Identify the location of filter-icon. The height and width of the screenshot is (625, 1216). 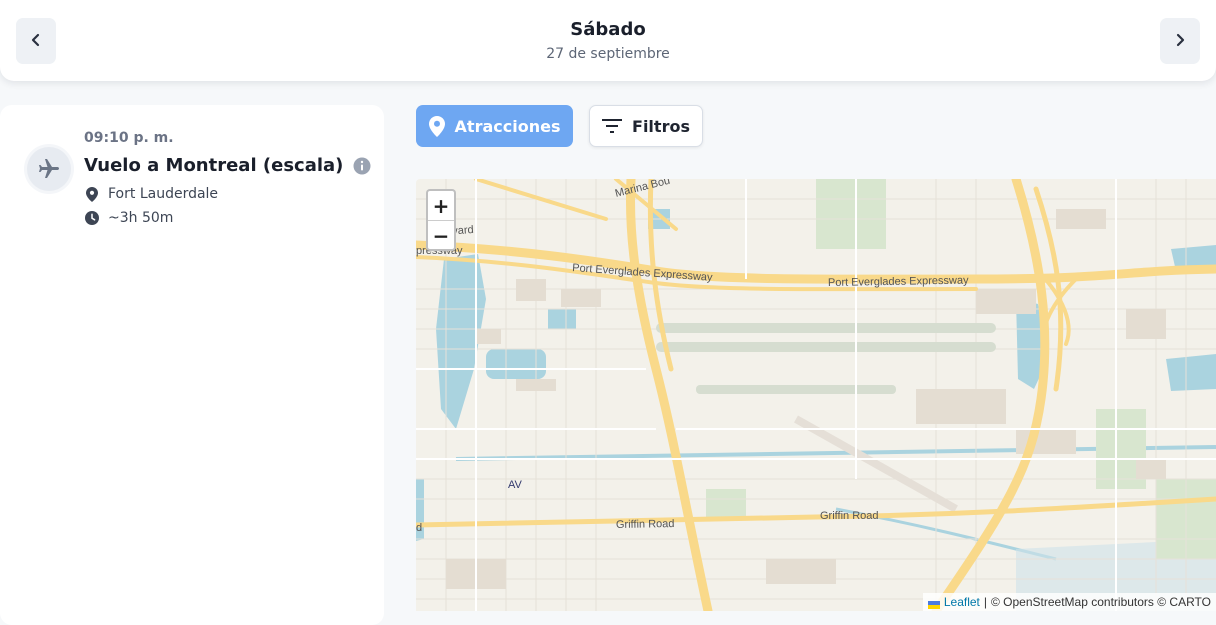
(612, 126).